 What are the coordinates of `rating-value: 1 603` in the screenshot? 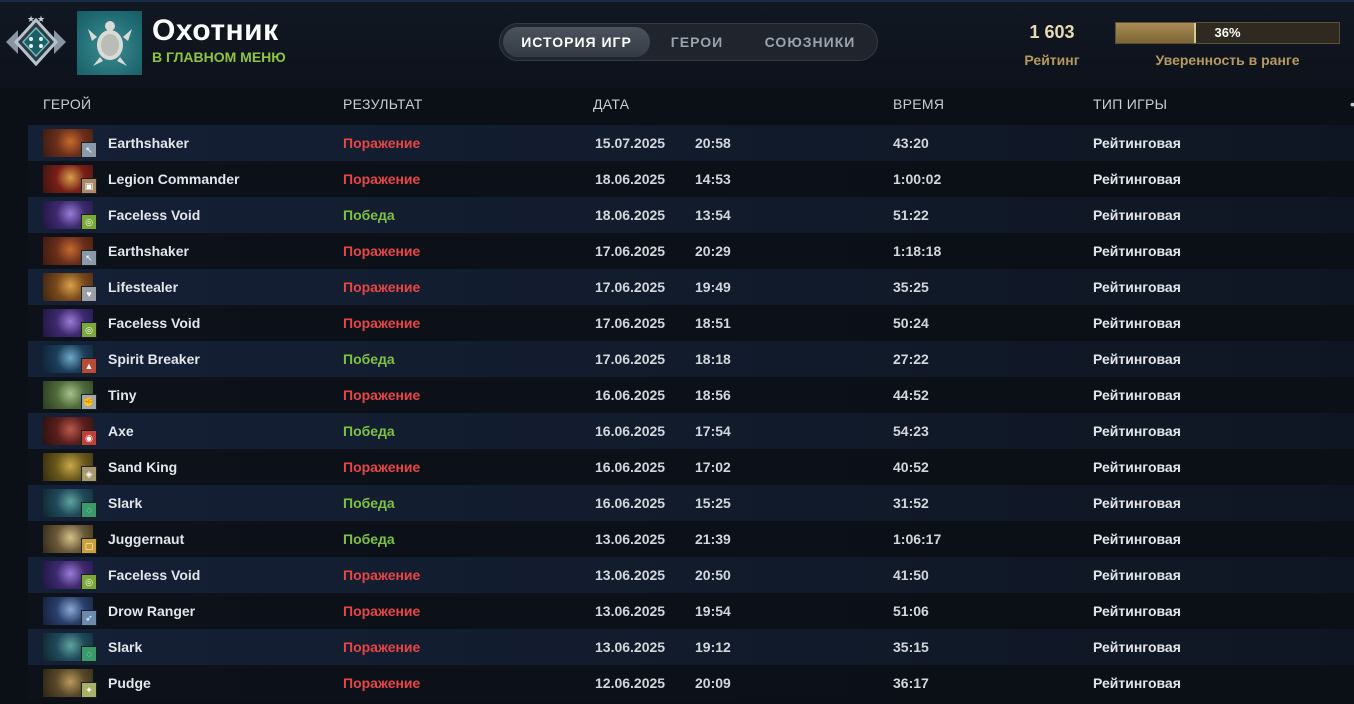 It's located at (1052, 32).